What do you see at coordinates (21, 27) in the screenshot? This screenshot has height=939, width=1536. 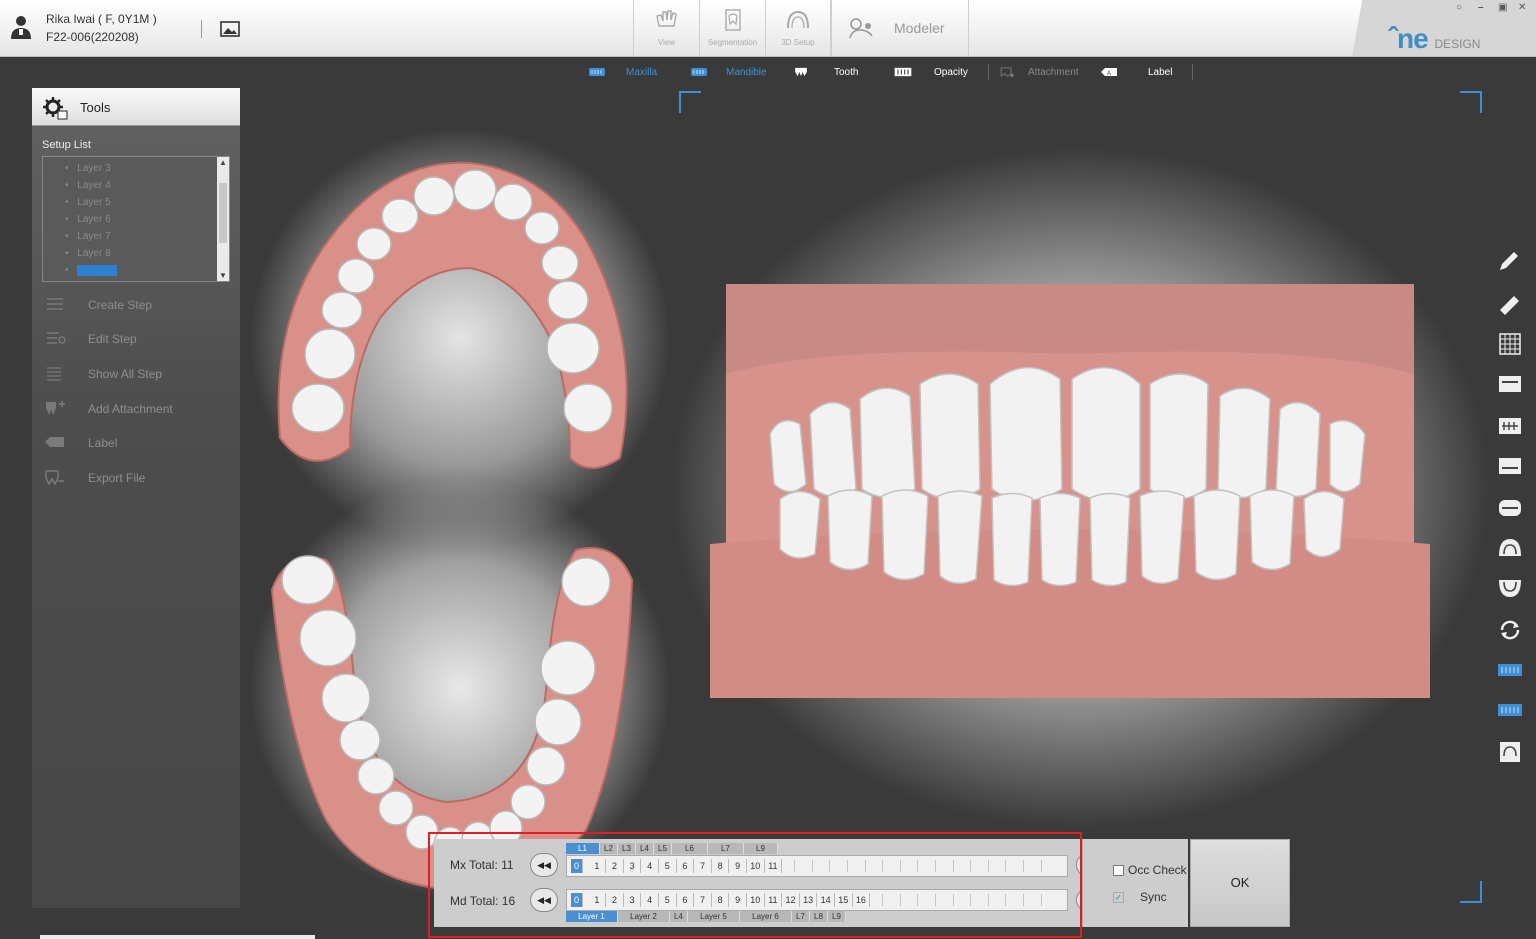 I see `patient-icon` at bounding box center [21, 27].